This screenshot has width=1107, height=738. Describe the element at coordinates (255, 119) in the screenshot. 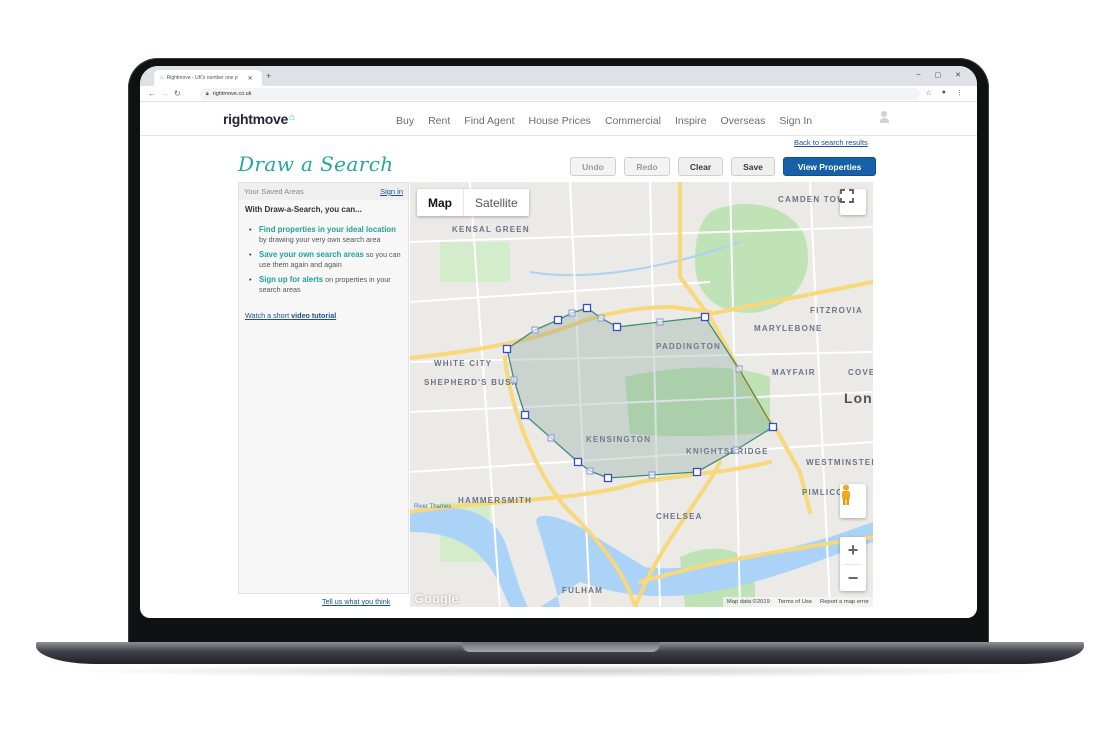

I see `logo-text: rightmove` at that location.